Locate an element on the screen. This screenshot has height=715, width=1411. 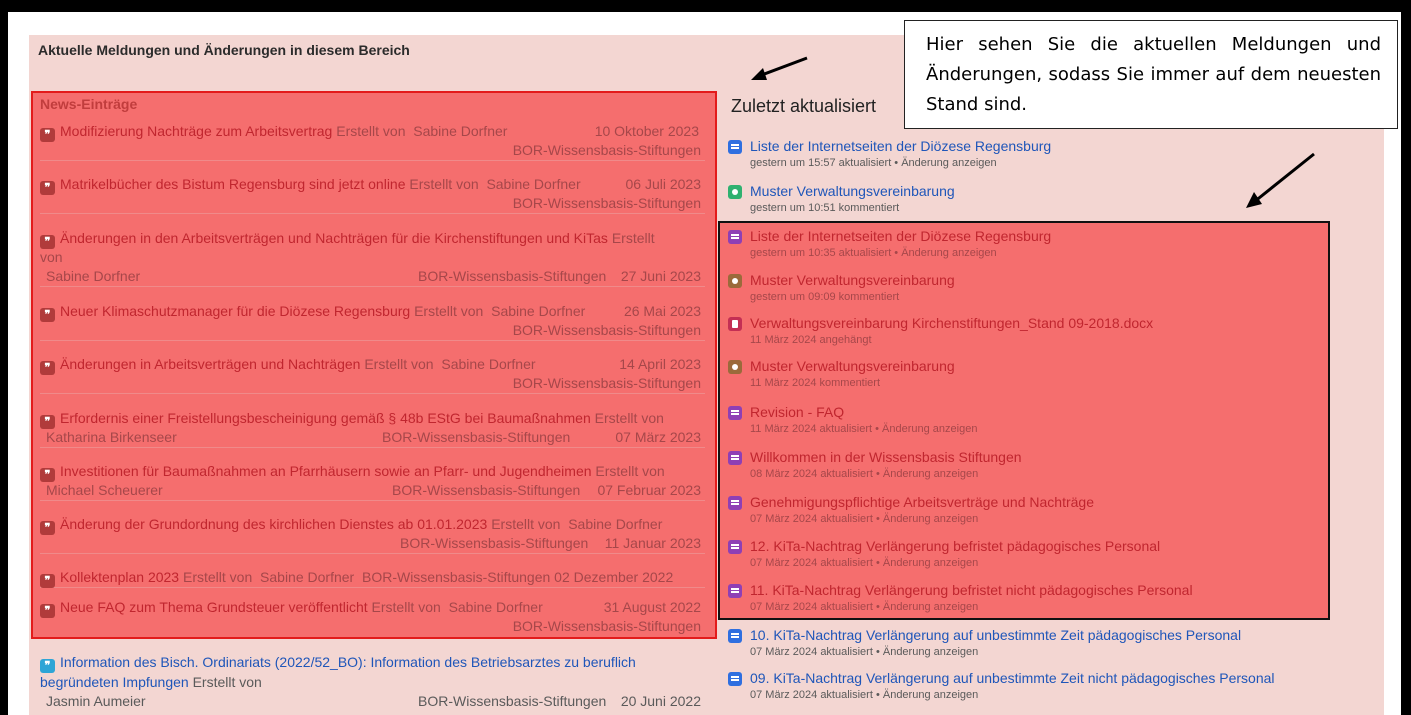
news-item-date: 07 Februar 2023 is located at coordinates (649, 490).